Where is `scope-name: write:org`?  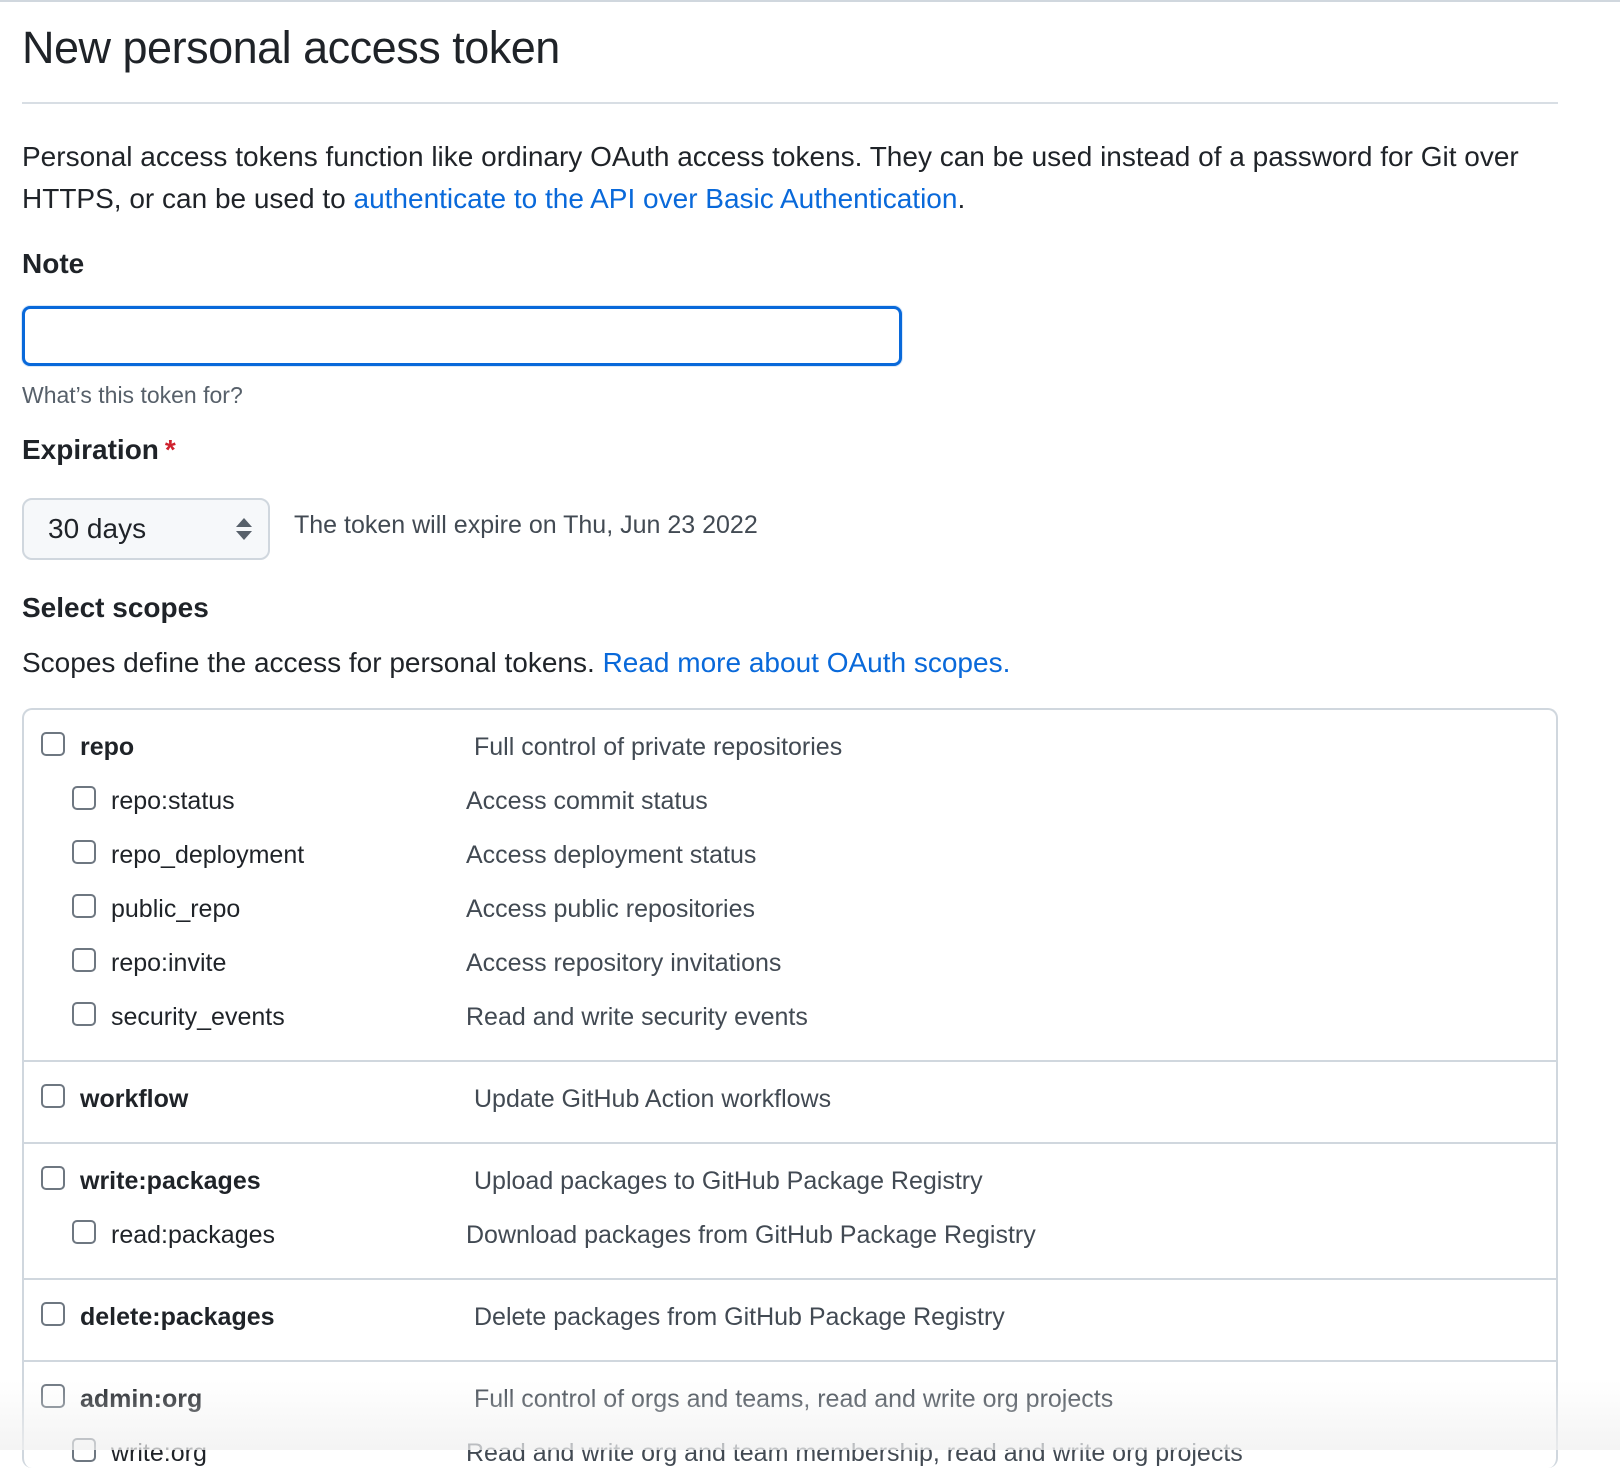
scope-name: write:org is located at coordinates (159, 1453).